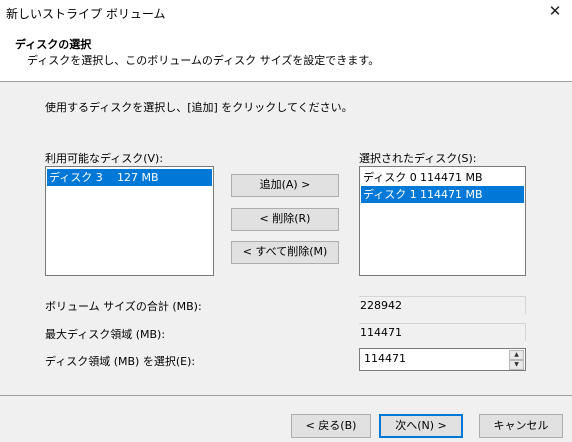 This screenshot has height=442, width=572. I want to click on available-disks-label: 利用可能なディスク(V):, so click(104, 158).